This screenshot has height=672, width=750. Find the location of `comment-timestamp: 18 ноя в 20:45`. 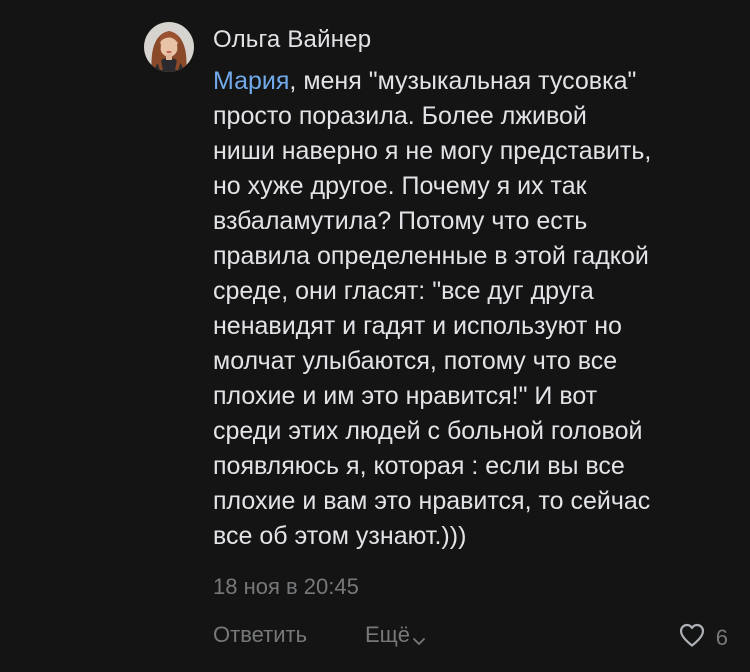

comment-timestamp: 18 ноя в 20:45 is located at coordinates (286, 587).